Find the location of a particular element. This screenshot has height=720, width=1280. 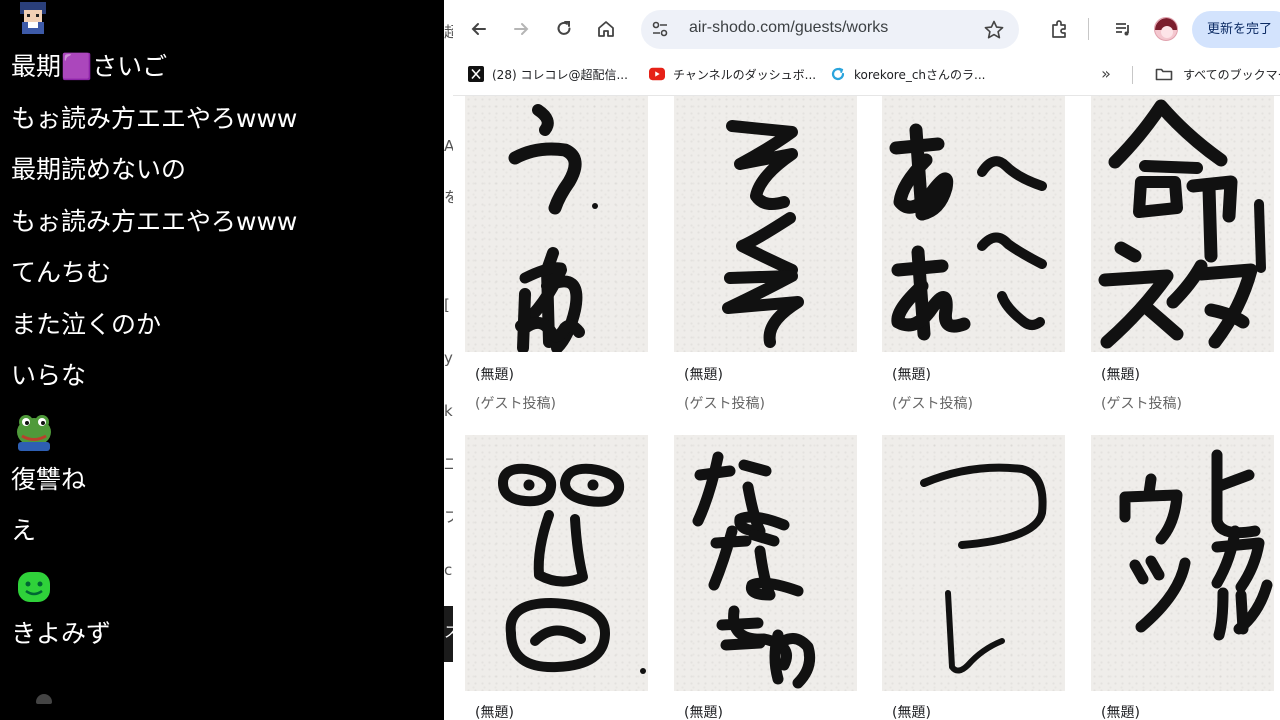

profile-avatar is located at coordinates (1166, 29).